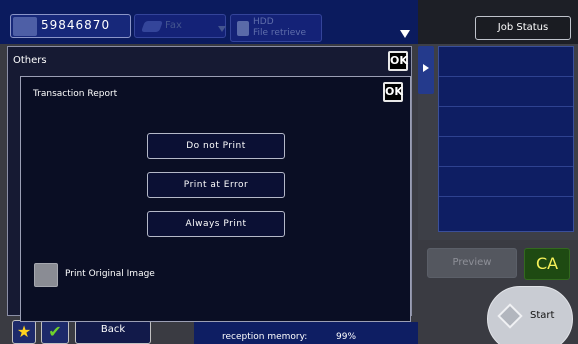  I want to click on others-ok-button: OK, so click(398, 61).